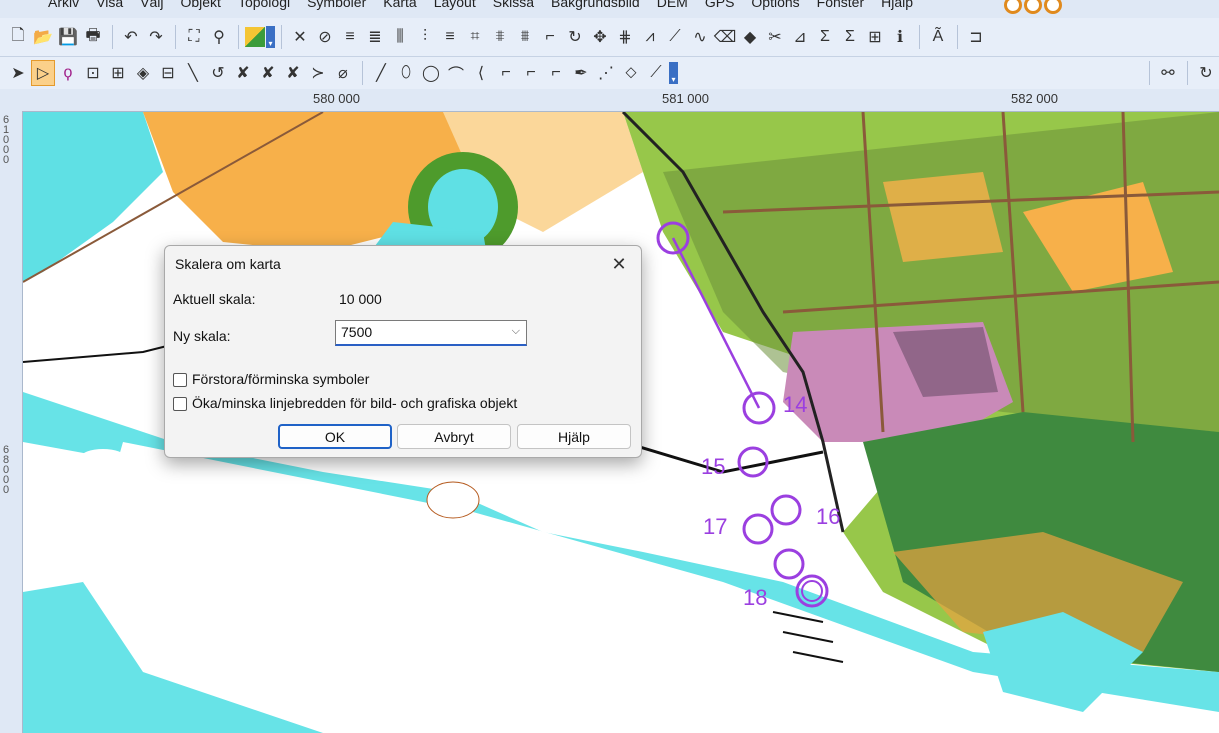  What do you see at coordinates (112, 37) in the screenshot?
I see `toolbar-separator` at bounding box center [112, 37].